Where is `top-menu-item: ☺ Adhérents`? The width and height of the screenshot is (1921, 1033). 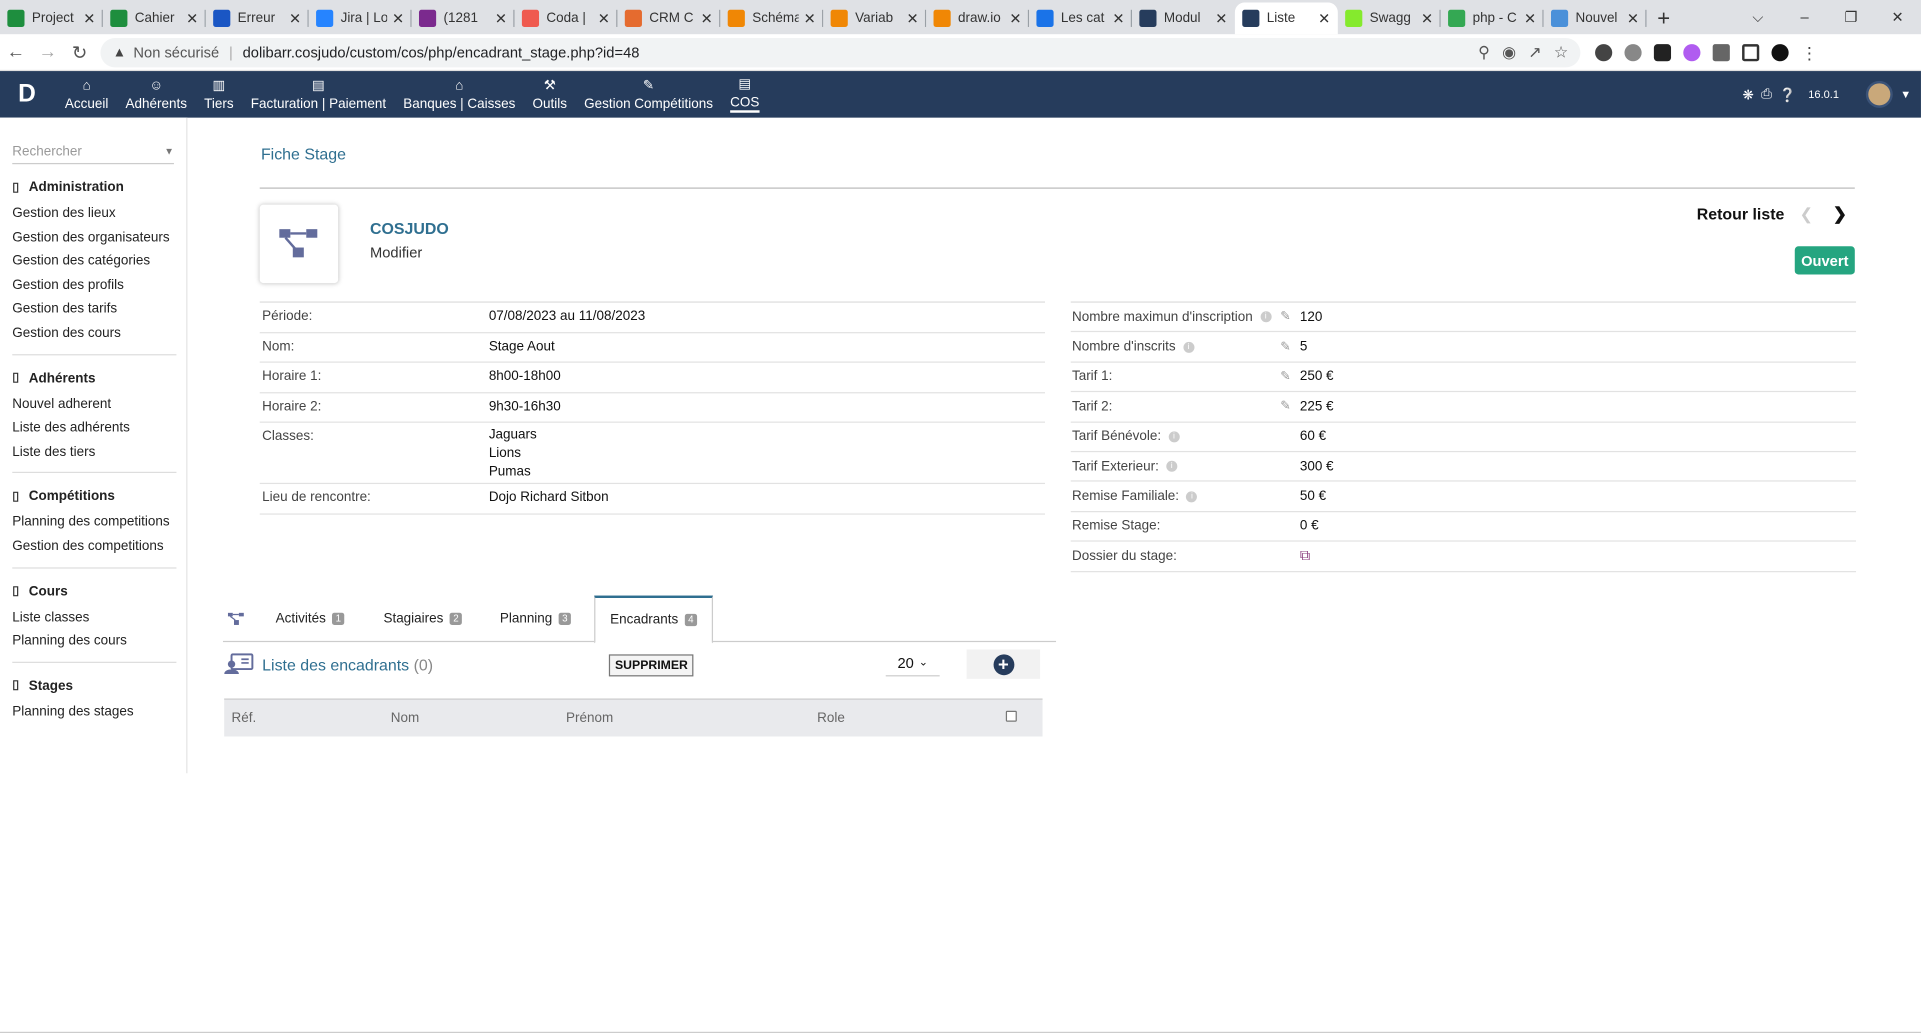
top-menu-item: ☺ Adhérents is located at coordinates (156, 94).